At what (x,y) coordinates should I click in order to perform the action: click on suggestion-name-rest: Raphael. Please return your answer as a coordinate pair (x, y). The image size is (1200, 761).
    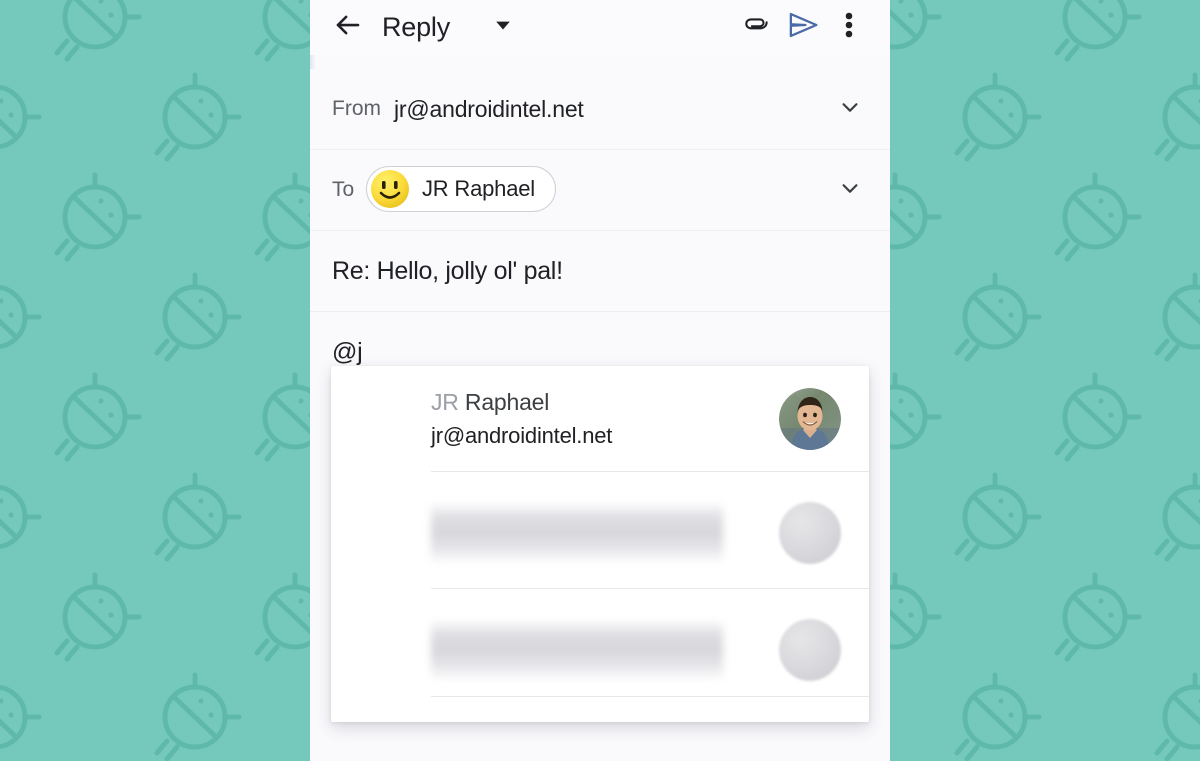
    Looking at the image, I should click on (504, 401).